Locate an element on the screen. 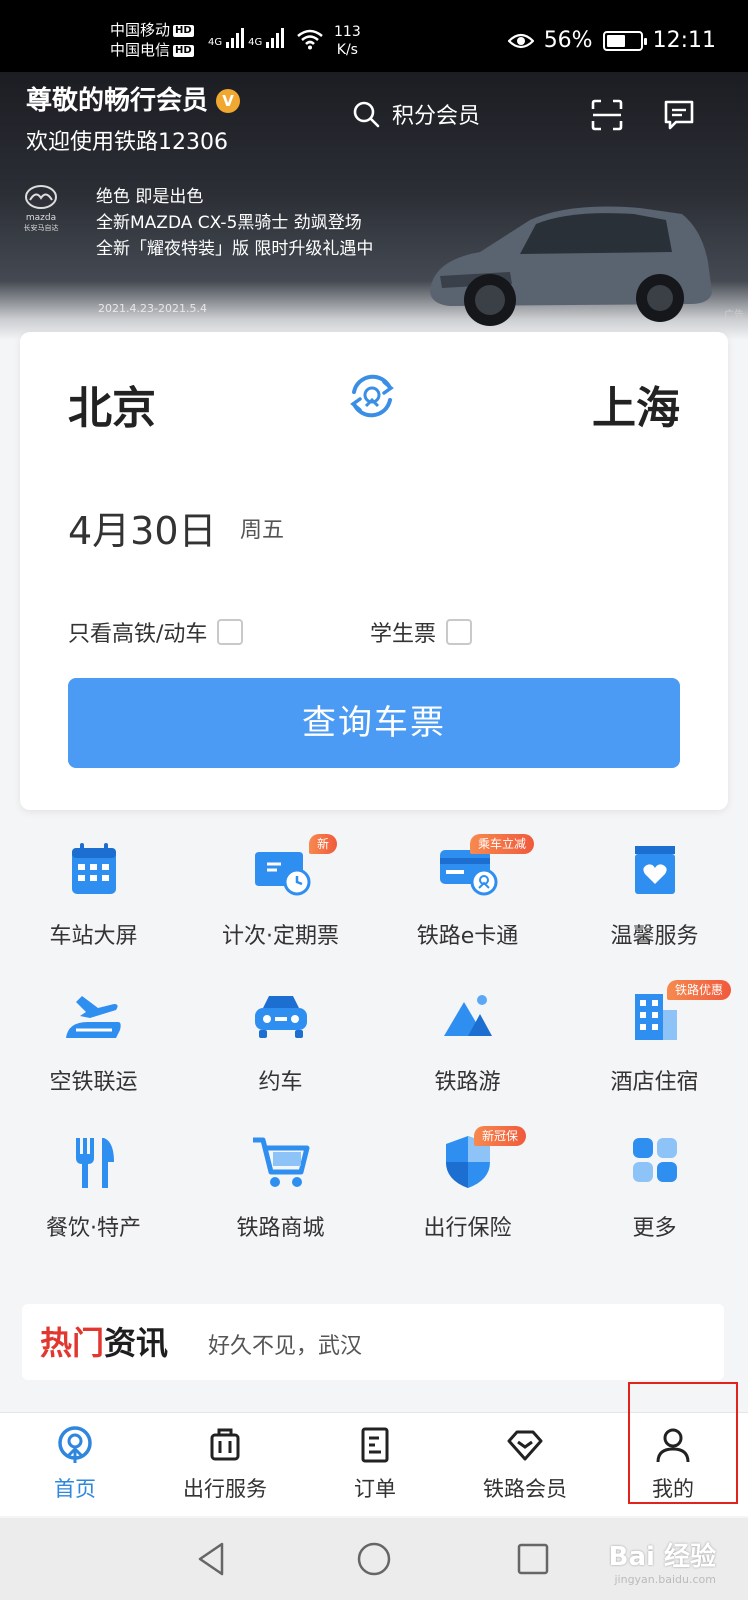 The width and height of the screenshot is (748, 1600). ad-brand: mazda is located at coordinates (41, 218).